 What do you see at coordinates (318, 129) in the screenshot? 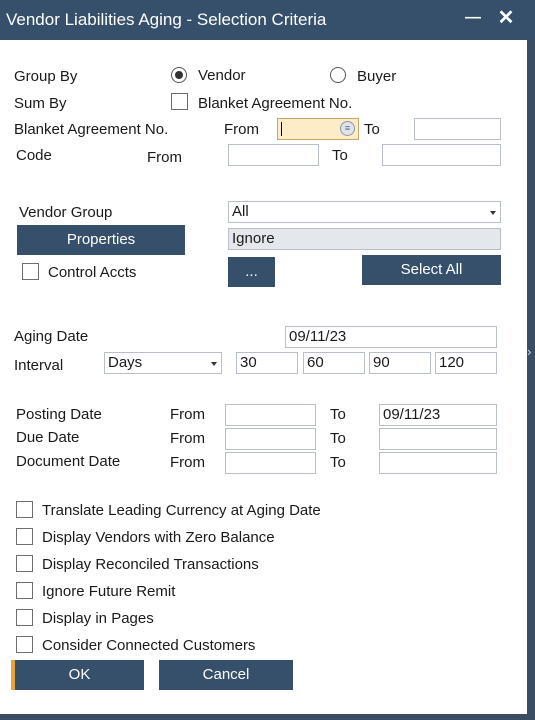
I see `blanket-from-input: ≡` at bounding box center [318, 129].